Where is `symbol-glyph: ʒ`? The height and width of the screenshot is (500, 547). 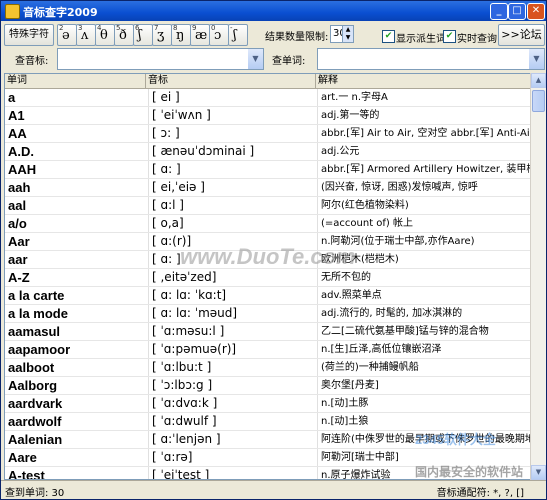 symbol-glyph: ʒ is located at coordinates (161, 35).